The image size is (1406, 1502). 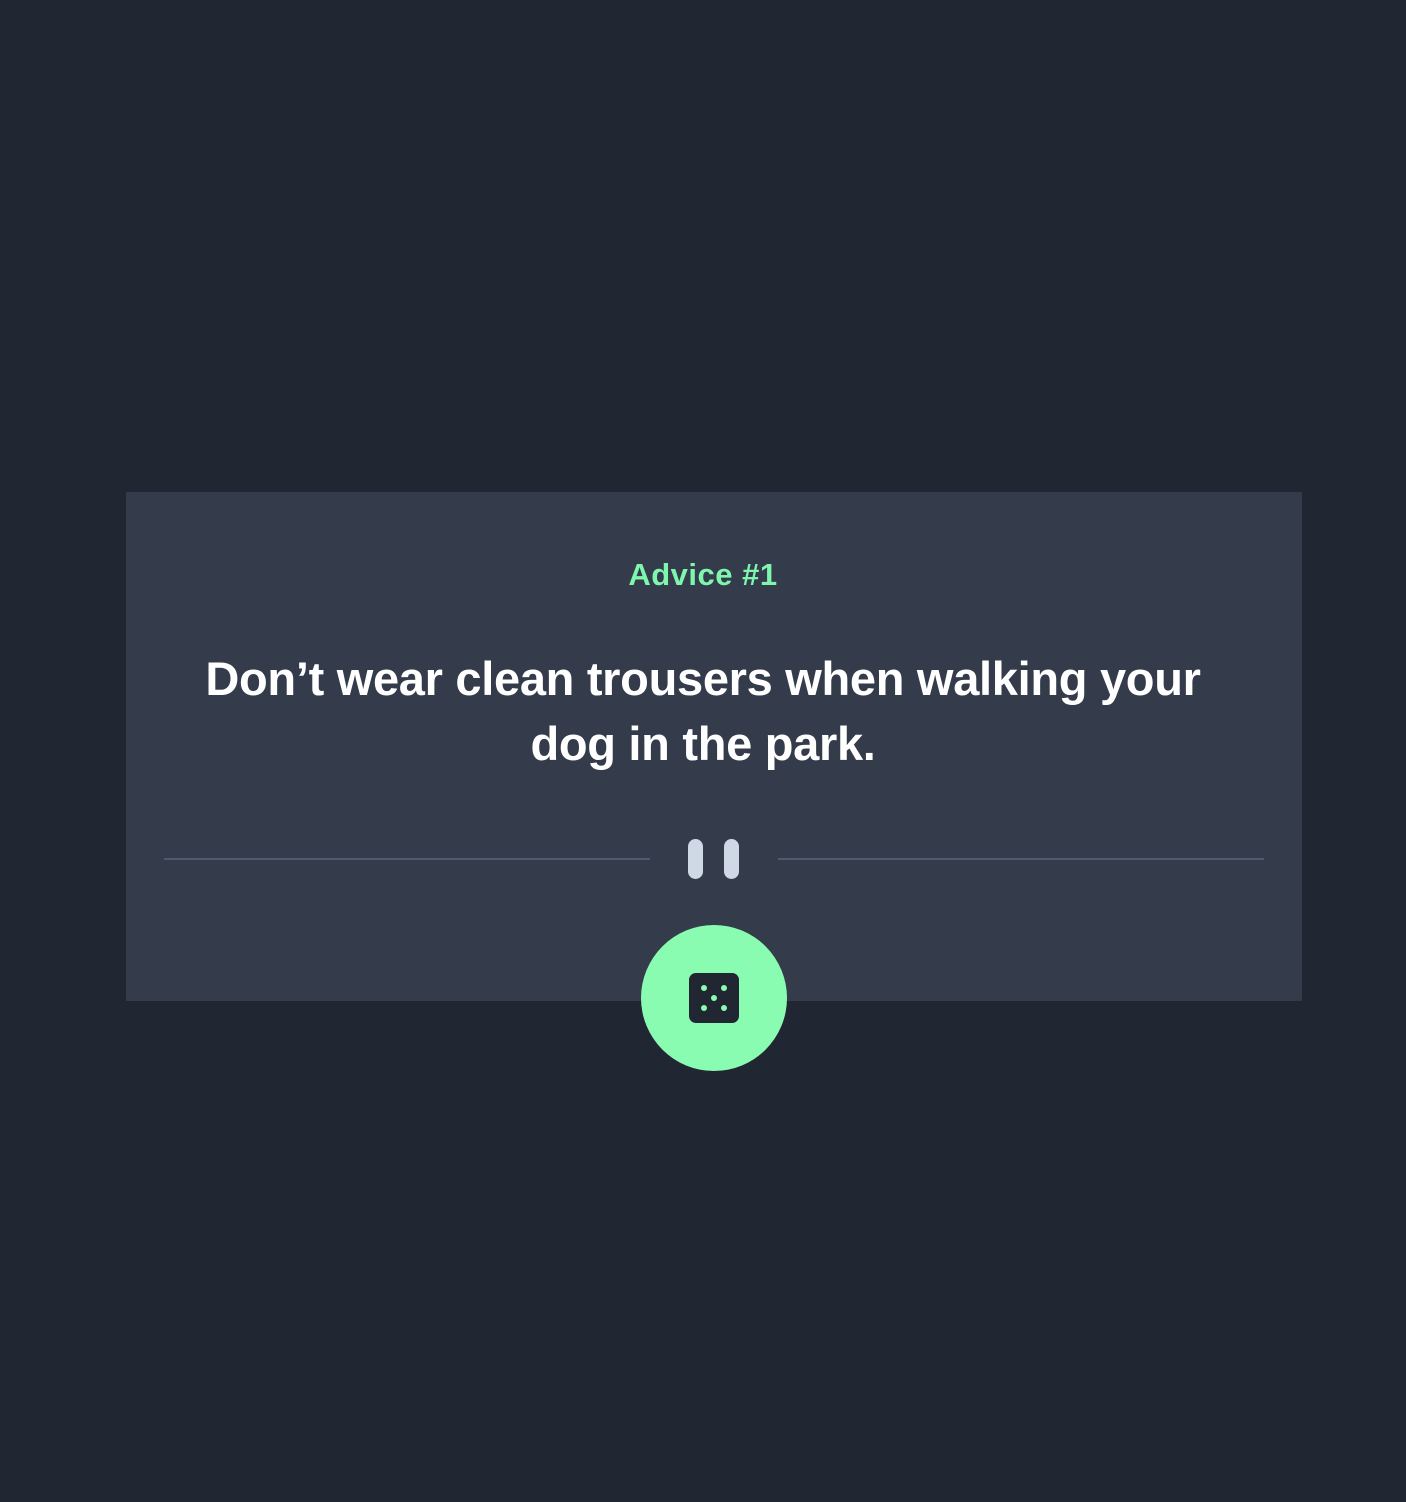 What do you see at coordinates (407, 859) in the screenshot?
I see `divider-line-left` at bounding box center [407, 859].